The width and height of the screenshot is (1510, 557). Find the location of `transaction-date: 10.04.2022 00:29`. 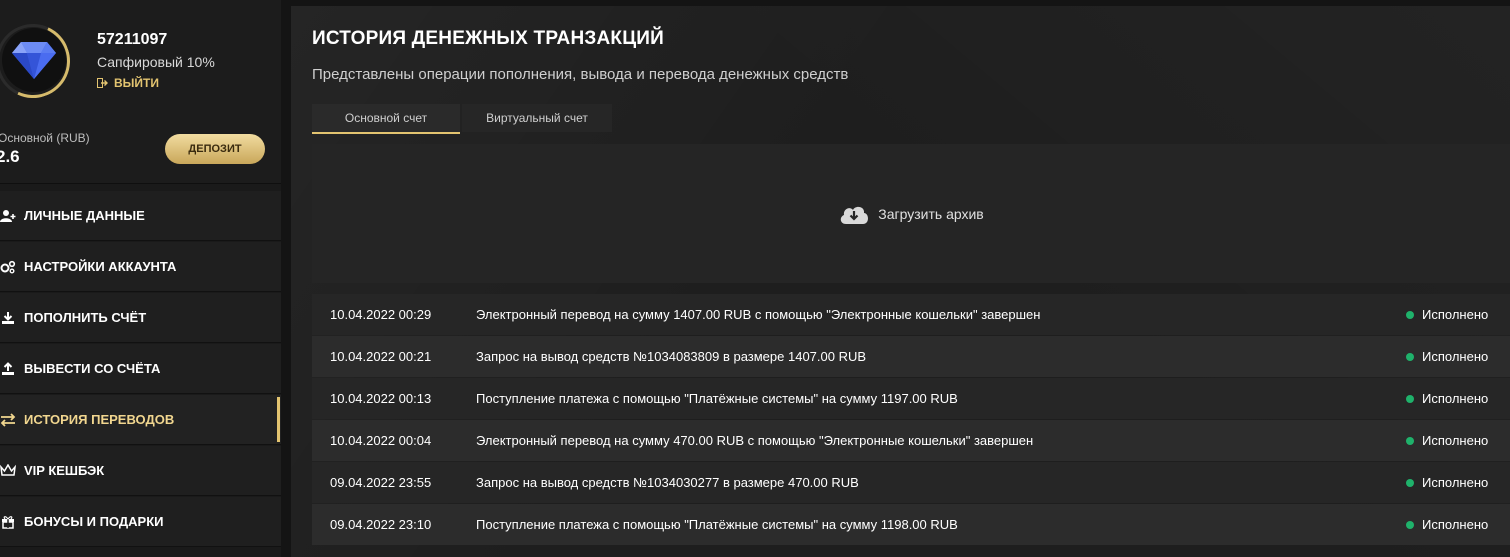

transaction-date: 10.04.2022 00:29 is located at coordinates (381, 314).